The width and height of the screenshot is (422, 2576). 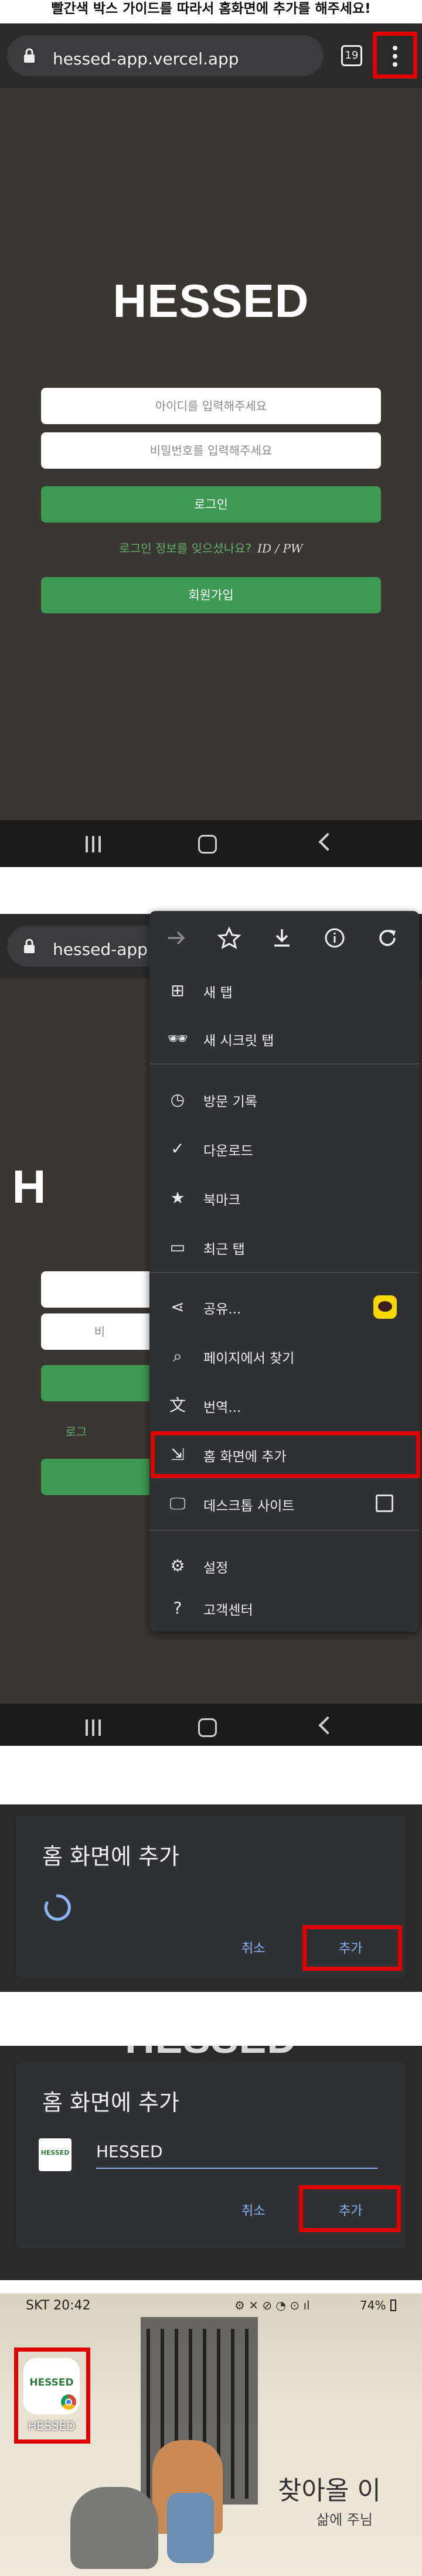 What do you see at coordinates (99, 1477) in the screenshot?
I see `signup-button-partial` at bounding box center [99, 1477].